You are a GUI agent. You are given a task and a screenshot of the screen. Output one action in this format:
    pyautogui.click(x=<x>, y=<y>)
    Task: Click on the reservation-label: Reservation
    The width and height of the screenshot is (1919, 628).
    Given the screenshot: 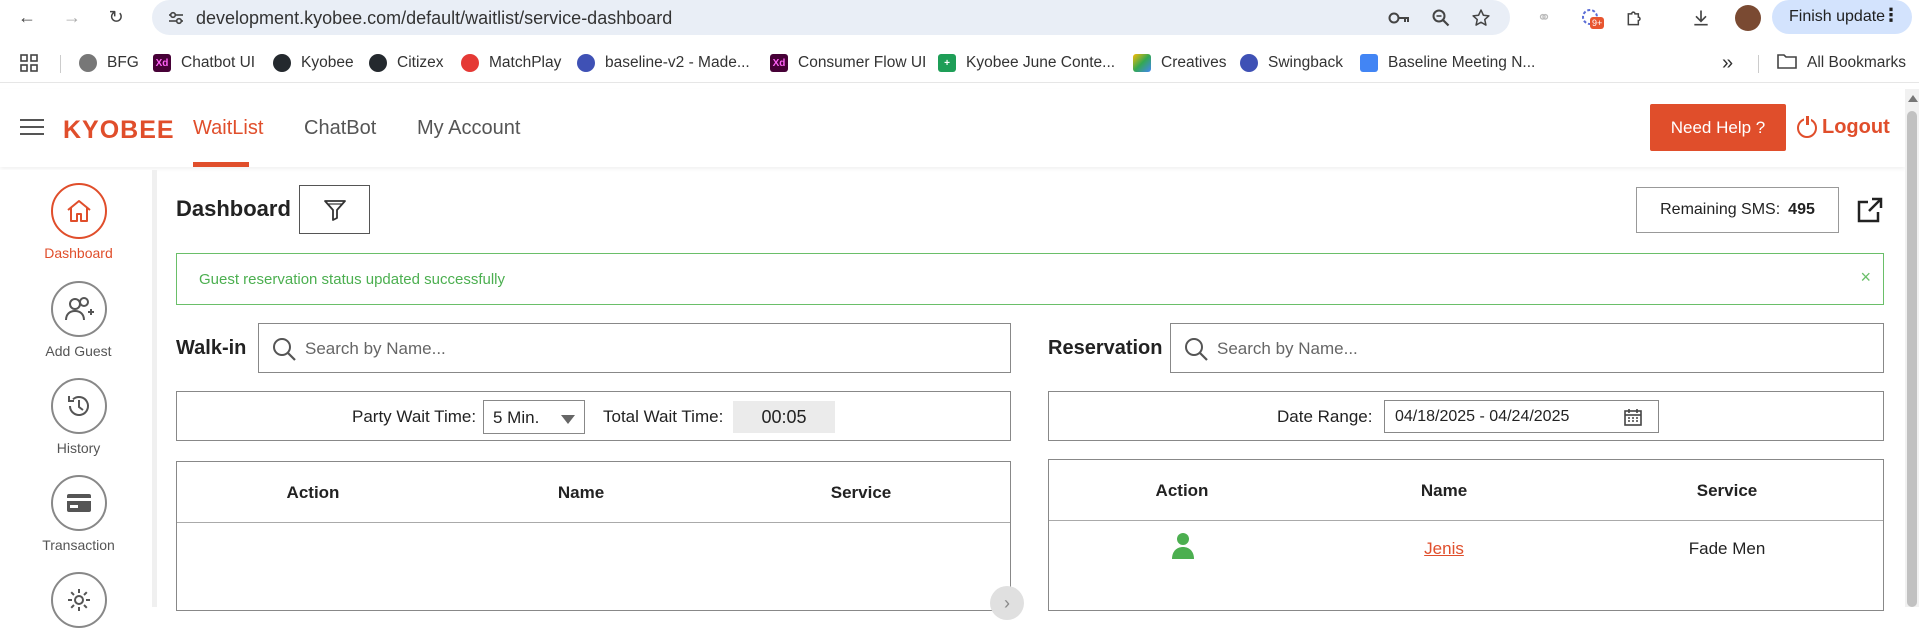 What is the action you would take?
    pyautogui.click(x=1105, y=348)
    